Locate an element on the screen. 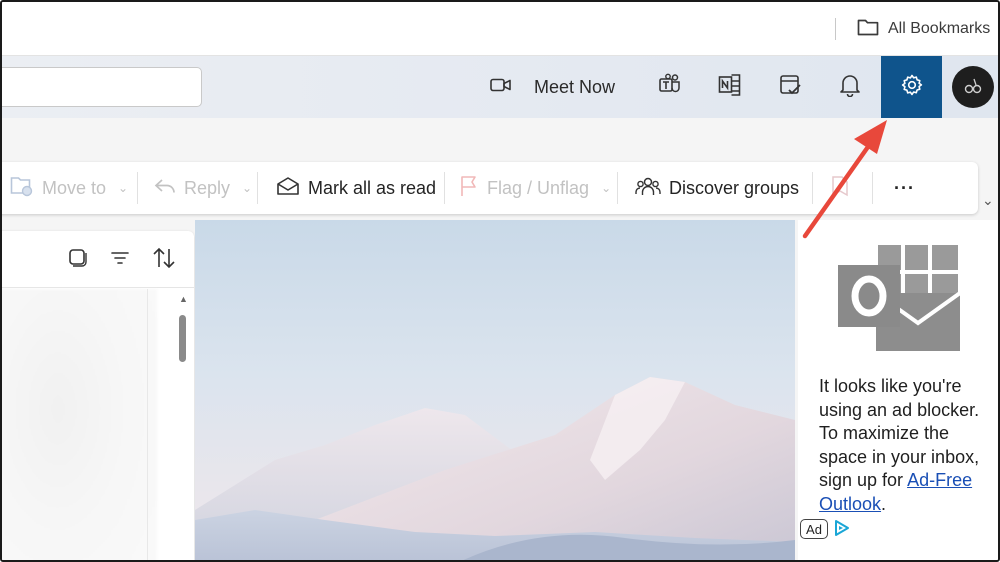  ad-message-period: . is located at coordinates (884, 503).